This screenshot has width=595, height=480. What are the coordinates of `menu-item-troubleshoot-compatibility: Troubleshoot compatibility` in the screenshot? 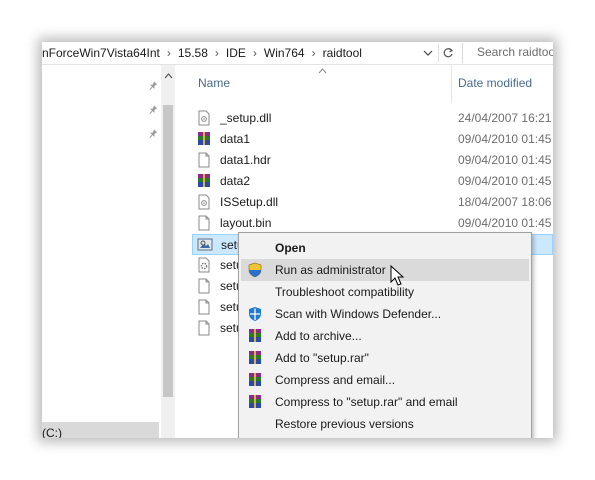 It's located at (385, 292).